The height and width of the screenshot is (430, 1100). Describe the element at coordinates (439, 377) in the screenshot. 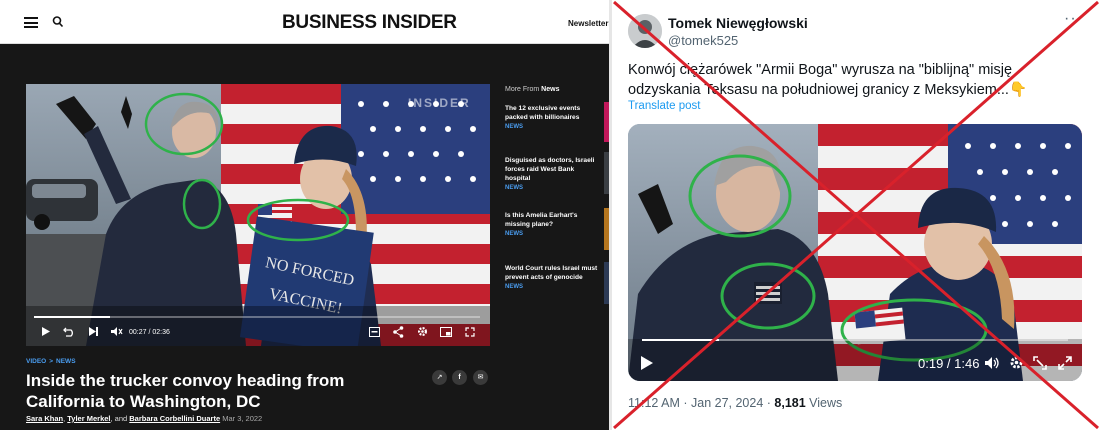

I see `share-button: ↗` at that location.